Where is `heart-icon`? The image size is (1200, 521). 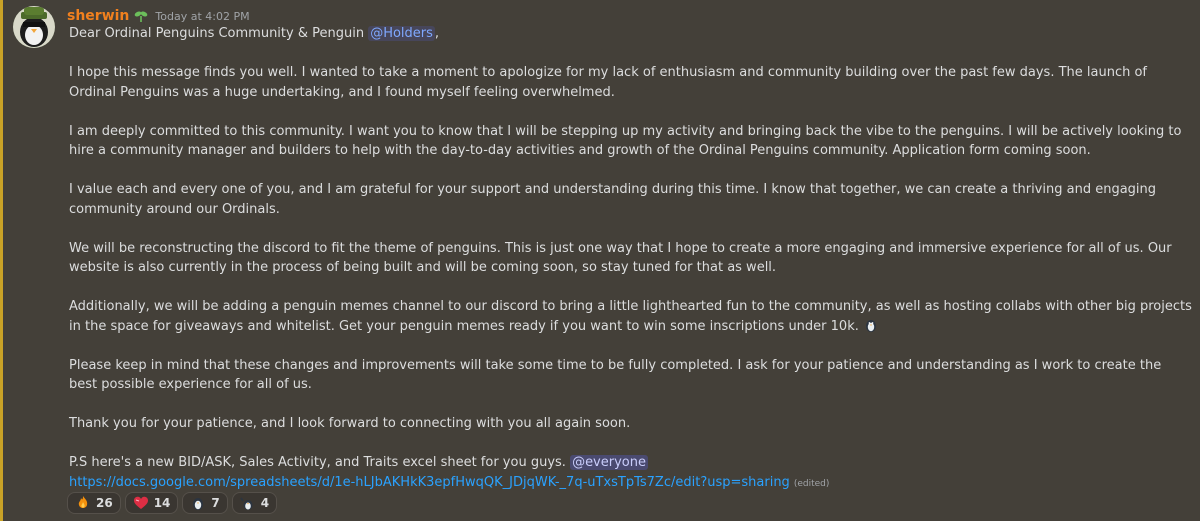
heart-icon is located at coordinates (140, 502).